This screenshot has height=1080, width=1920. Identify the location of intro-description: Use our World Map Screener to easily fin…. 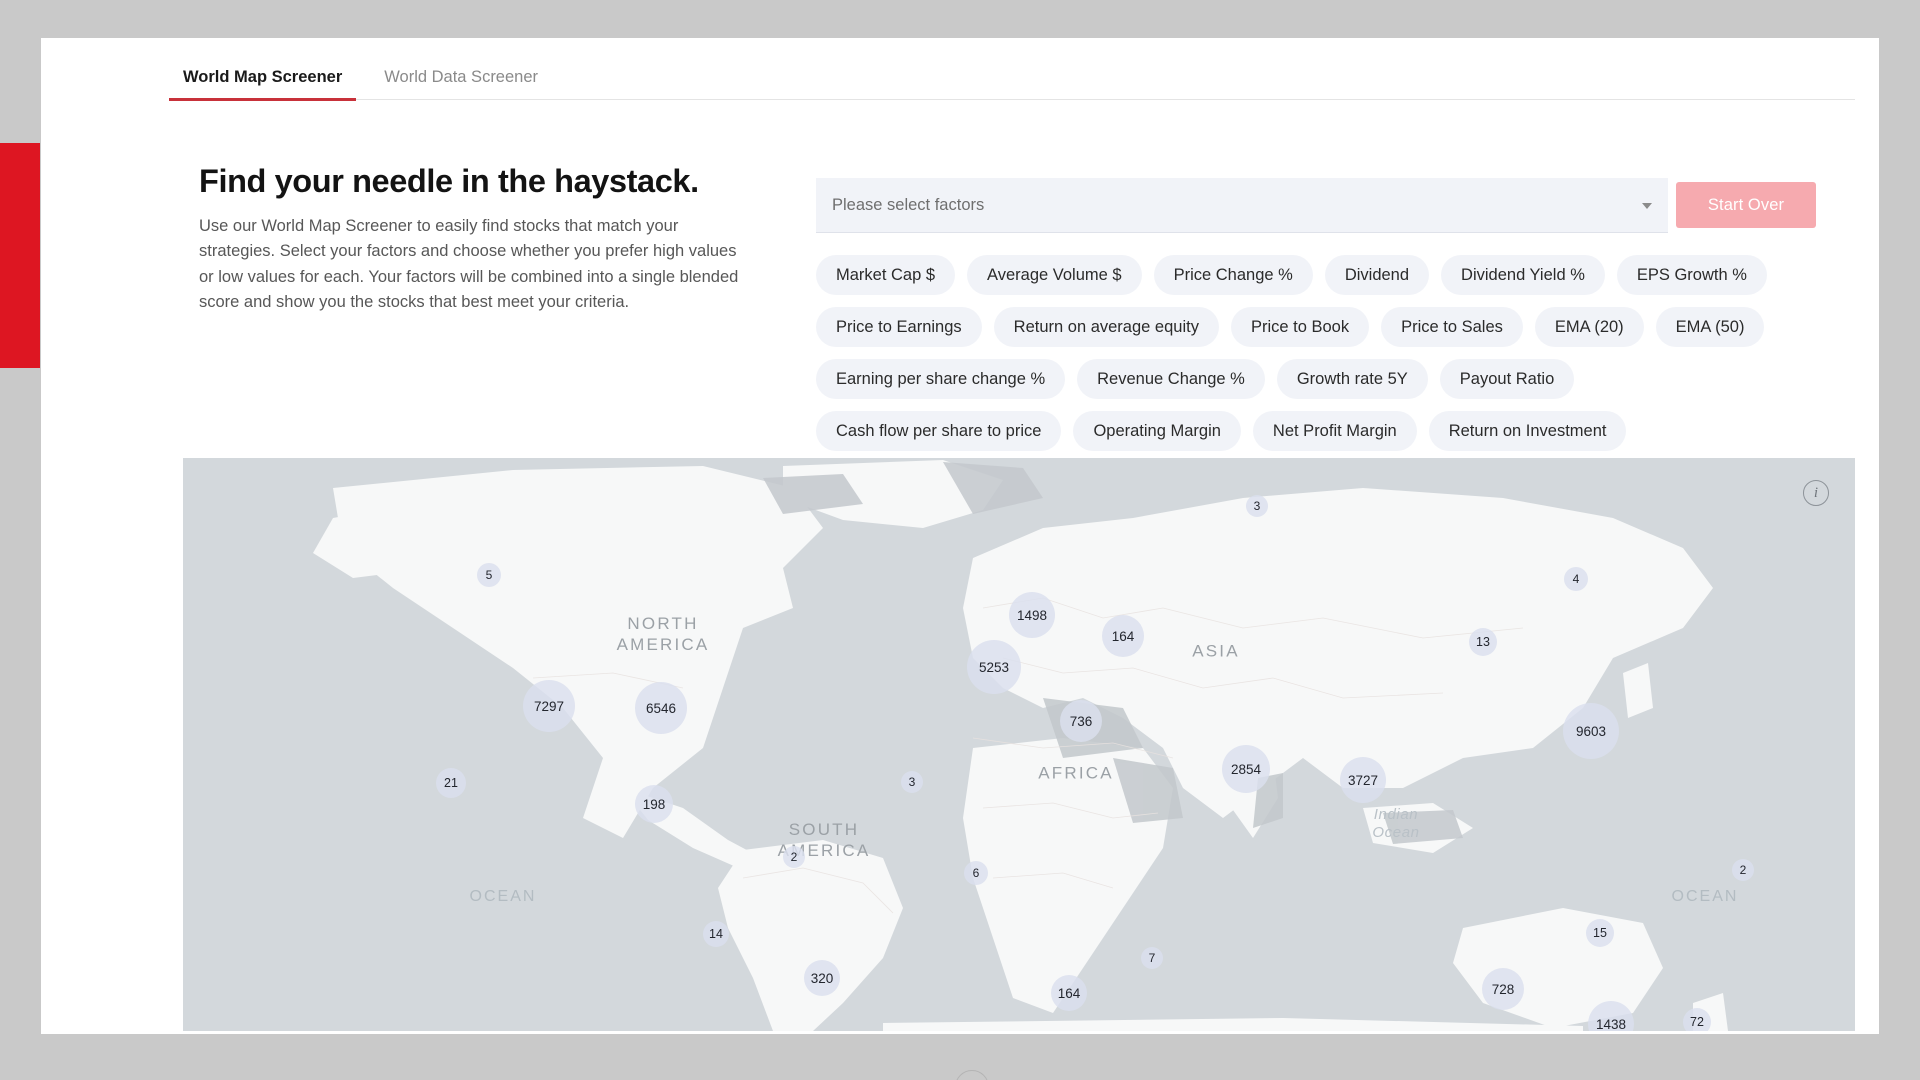
(469, 264).